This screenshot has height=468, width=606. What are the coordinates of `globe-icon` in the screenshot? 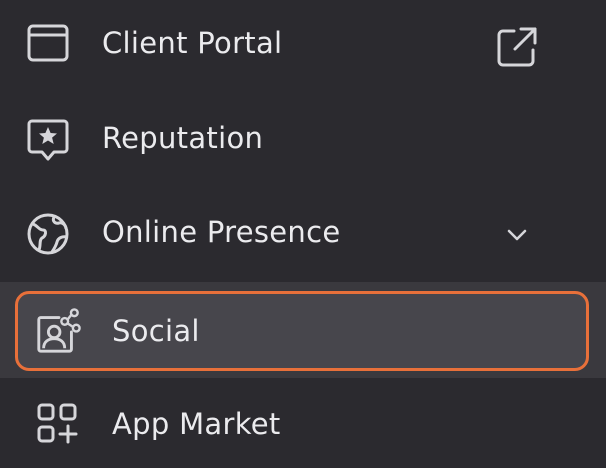 It's located at (48, 234).